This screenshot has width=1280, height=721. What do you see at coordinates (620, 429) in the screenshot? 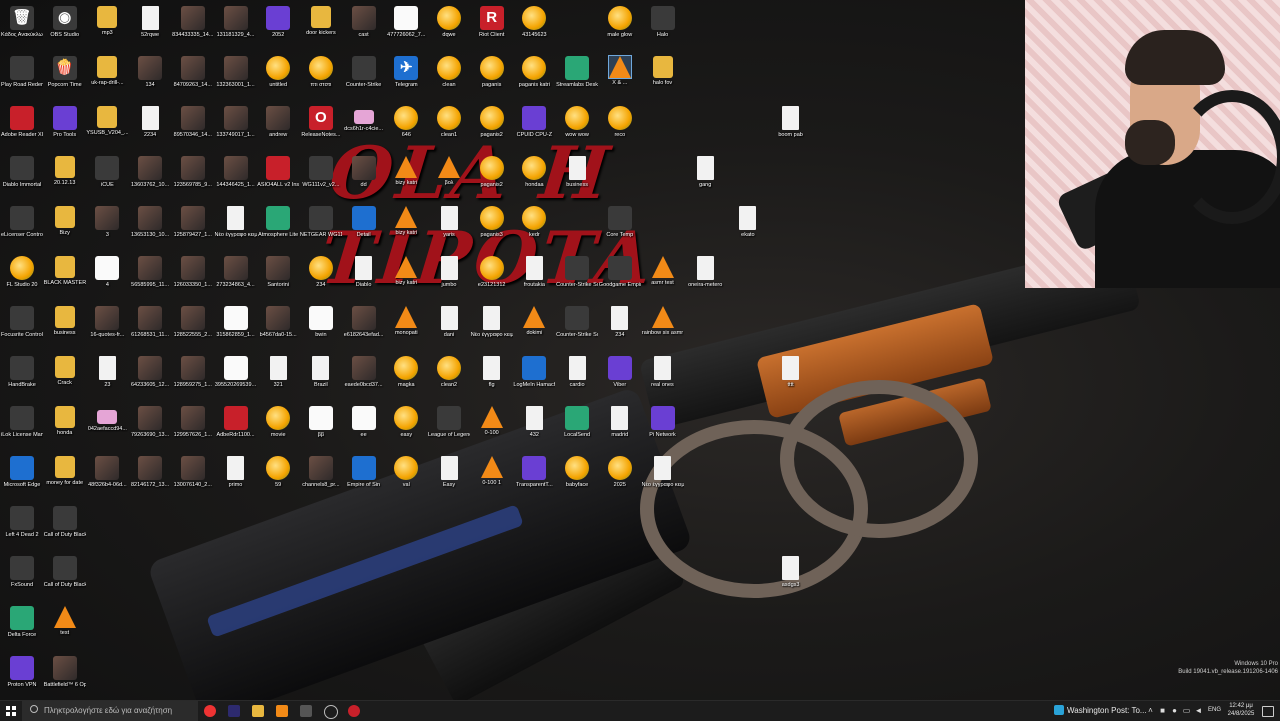
I see `desktop-icon: madrid` at bounding box center [620, 429].